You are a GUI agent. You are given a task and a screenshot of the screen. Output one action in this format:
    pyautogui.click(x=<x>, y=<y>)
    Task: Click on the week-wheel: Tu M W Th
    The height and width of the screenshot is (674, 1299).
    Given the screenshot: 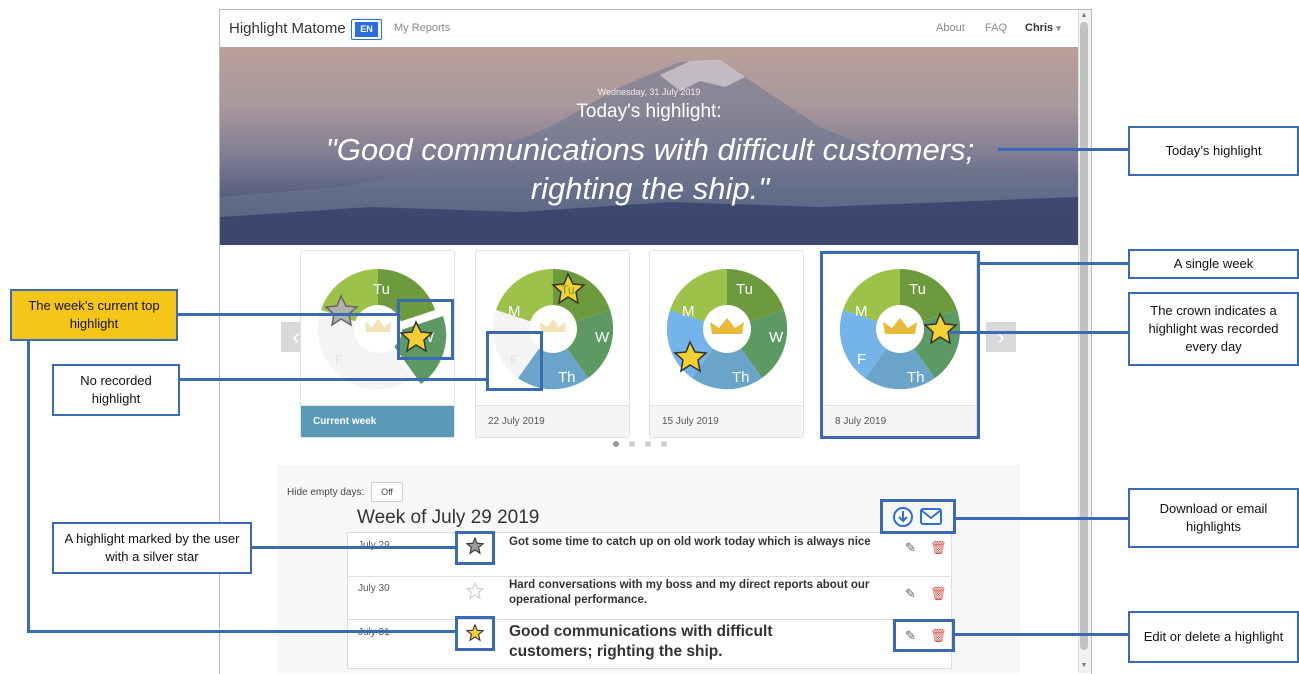 What is the action you would take?
    pyautogui.click(x=727, y=329)
    